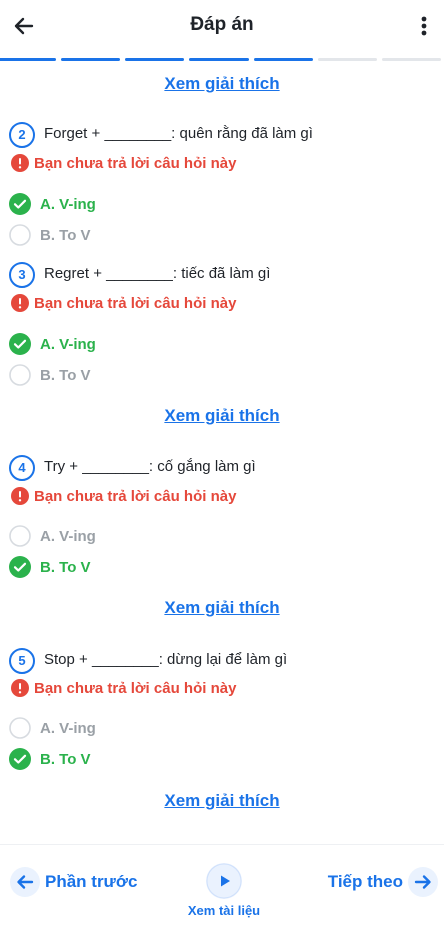  Describe the element at coordinates (25, 882) in the screenshot. I see `arrow-left-icon` at that location.